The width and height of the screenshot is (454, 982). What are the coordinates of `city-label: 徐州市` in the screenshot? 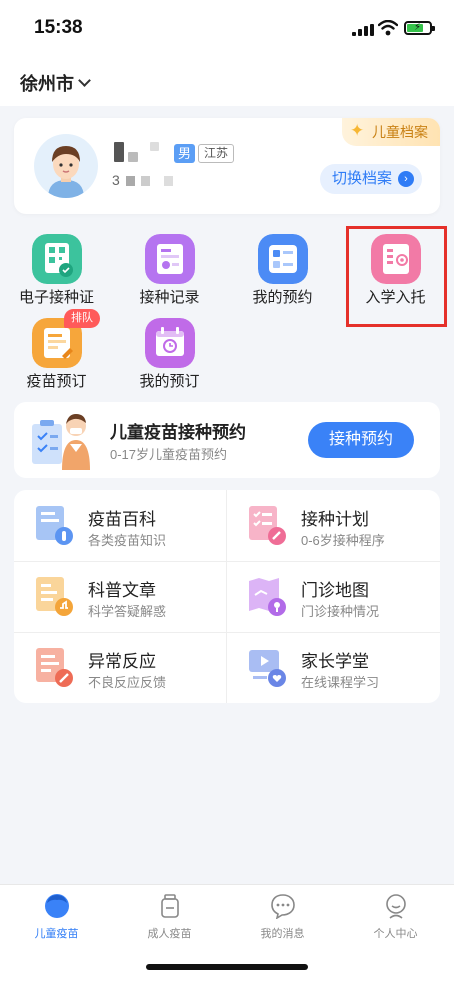 It's located at (47, 84).